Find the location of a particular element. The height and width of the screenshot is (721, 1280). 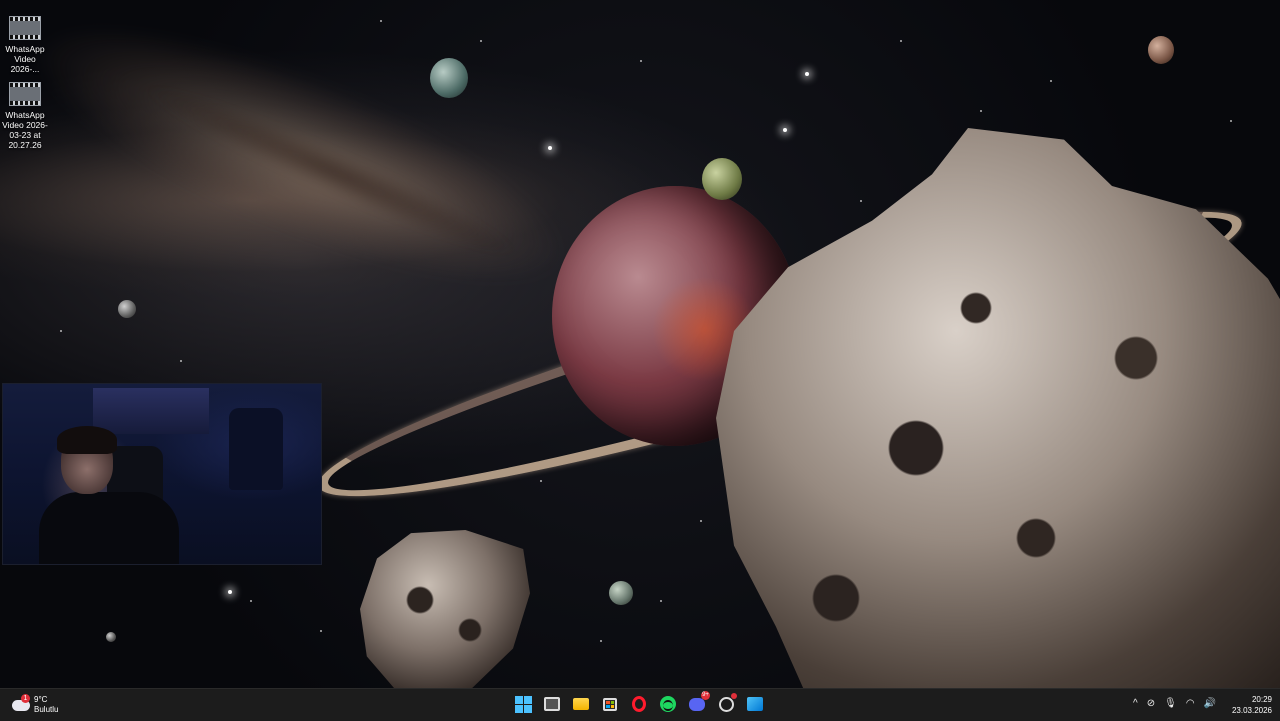

spotify-button is located at coordinates (668, 704).